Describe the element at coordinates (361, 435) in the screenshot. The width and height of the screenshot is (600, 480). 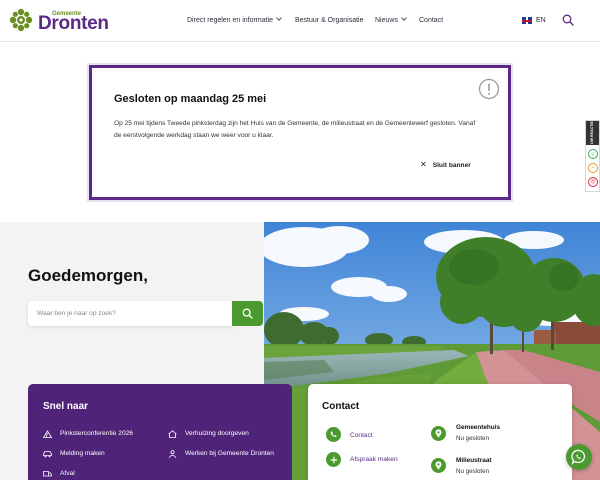
I see `contact-link: Contact` at that location.